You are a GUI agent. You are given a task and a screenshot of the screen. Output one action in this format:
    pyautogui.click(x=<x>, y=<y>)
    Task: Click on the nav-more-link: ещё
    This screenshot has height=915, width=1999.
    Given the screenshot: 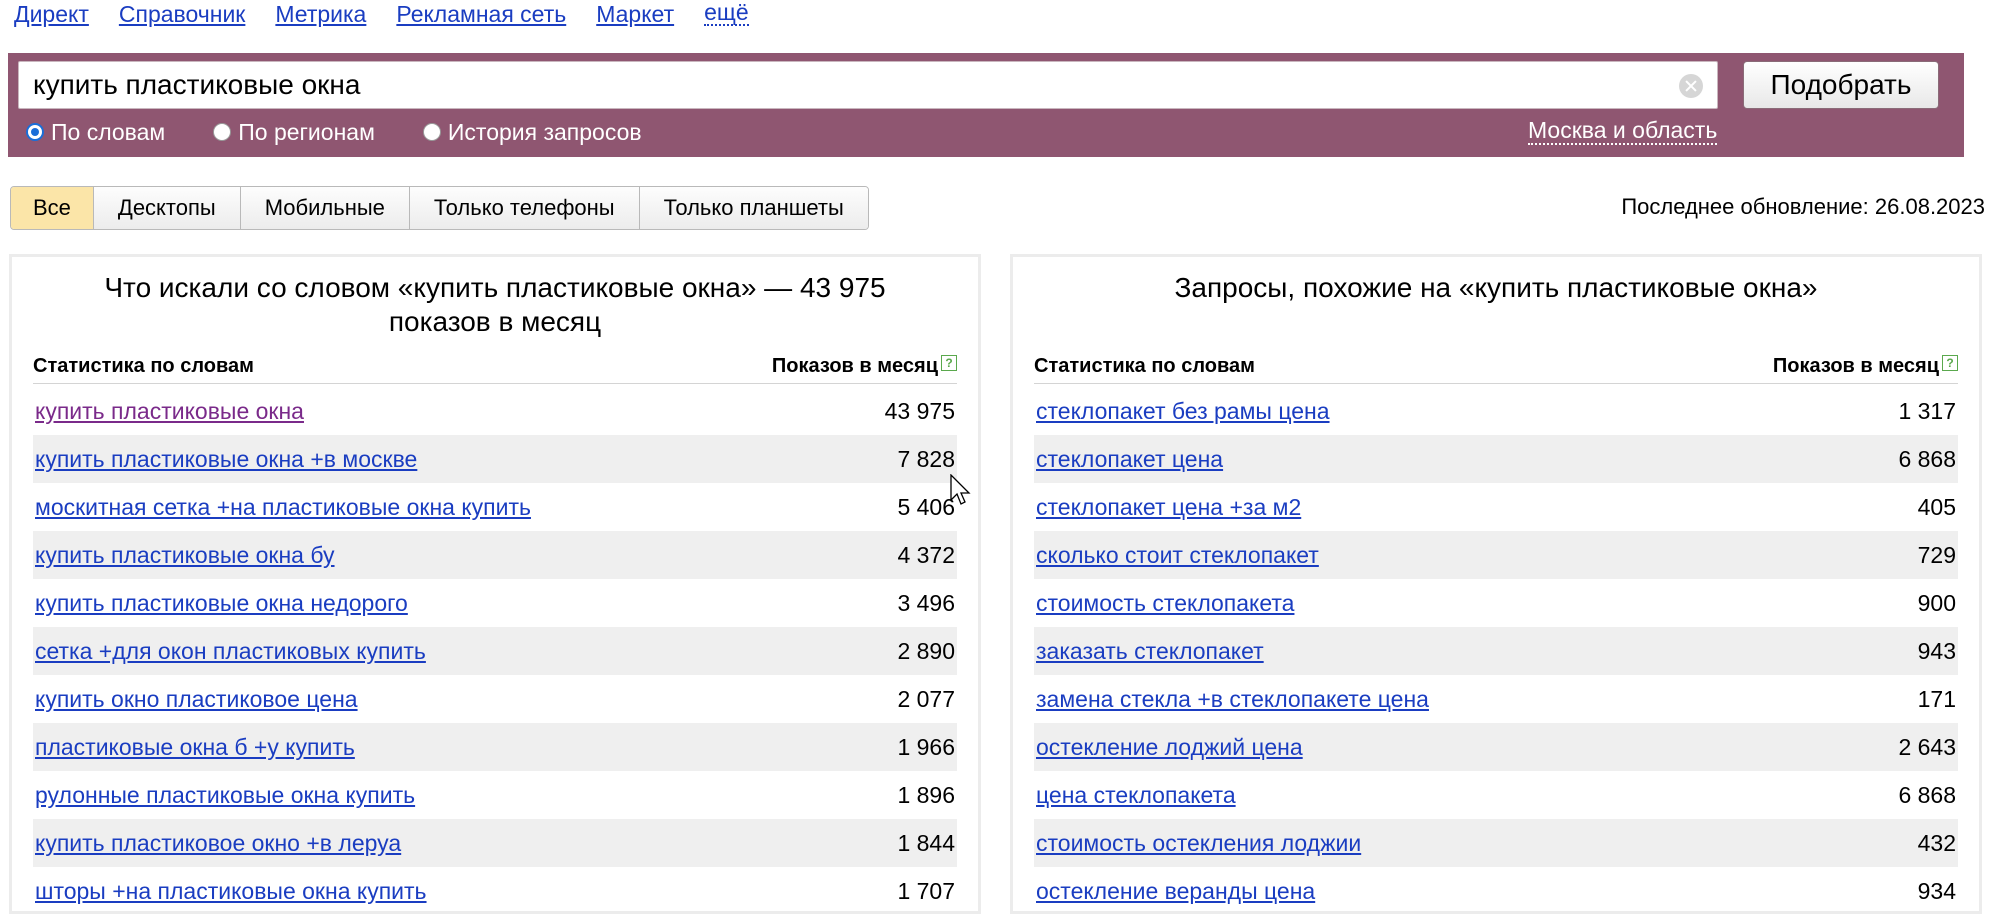 What is the action you would take?
    pyautogui.click(x=726, y=13)
    